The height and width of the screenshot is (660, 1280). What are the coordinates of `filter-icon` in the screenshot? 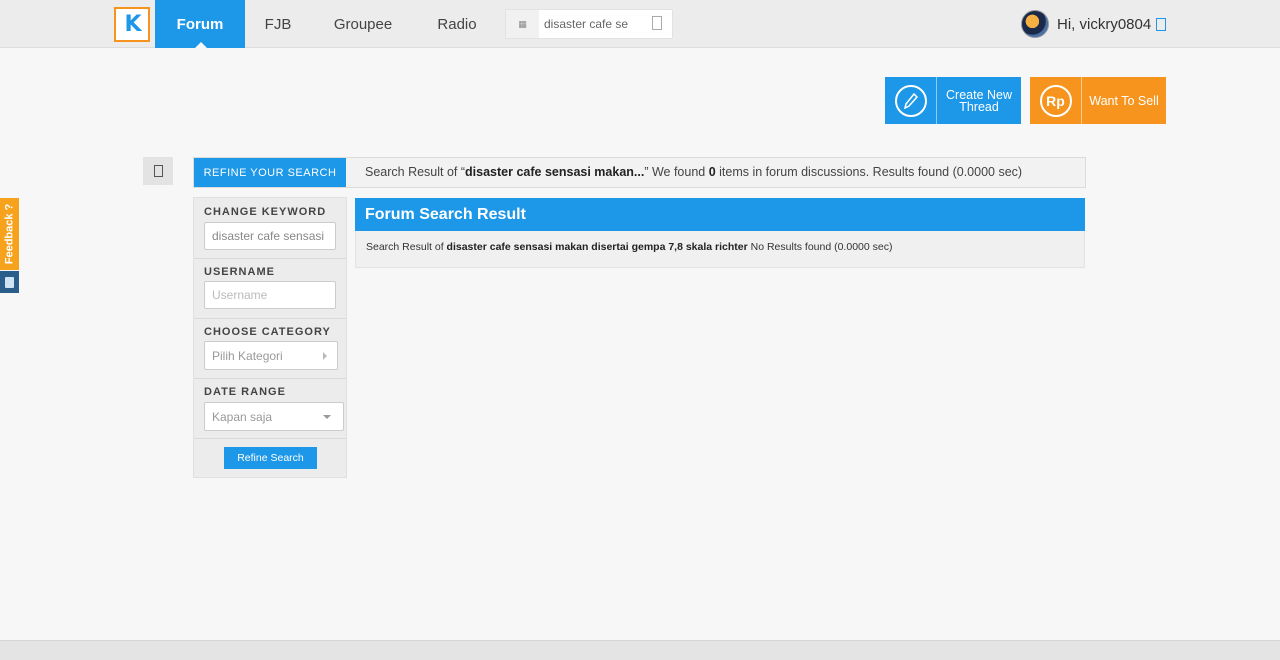 It's located at (158, 171).